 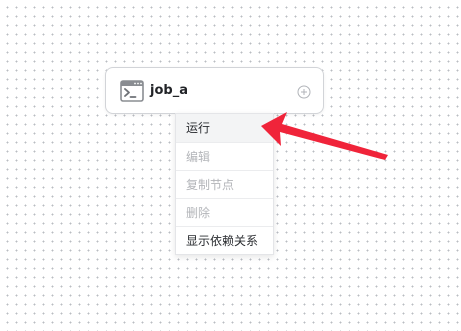 What do you see at coordinates (304, 91) in the screenshot?
I see `add-circle-icon` at bounding box center [304, 91].